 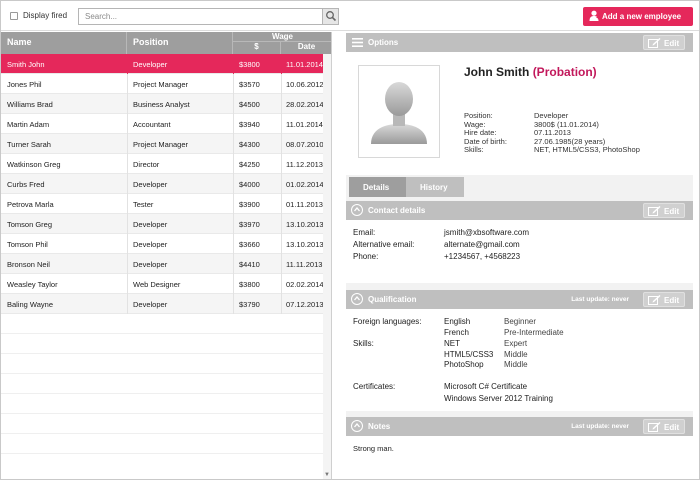 I want to click on tab-details-label: Details, so click(x=376, y=187).